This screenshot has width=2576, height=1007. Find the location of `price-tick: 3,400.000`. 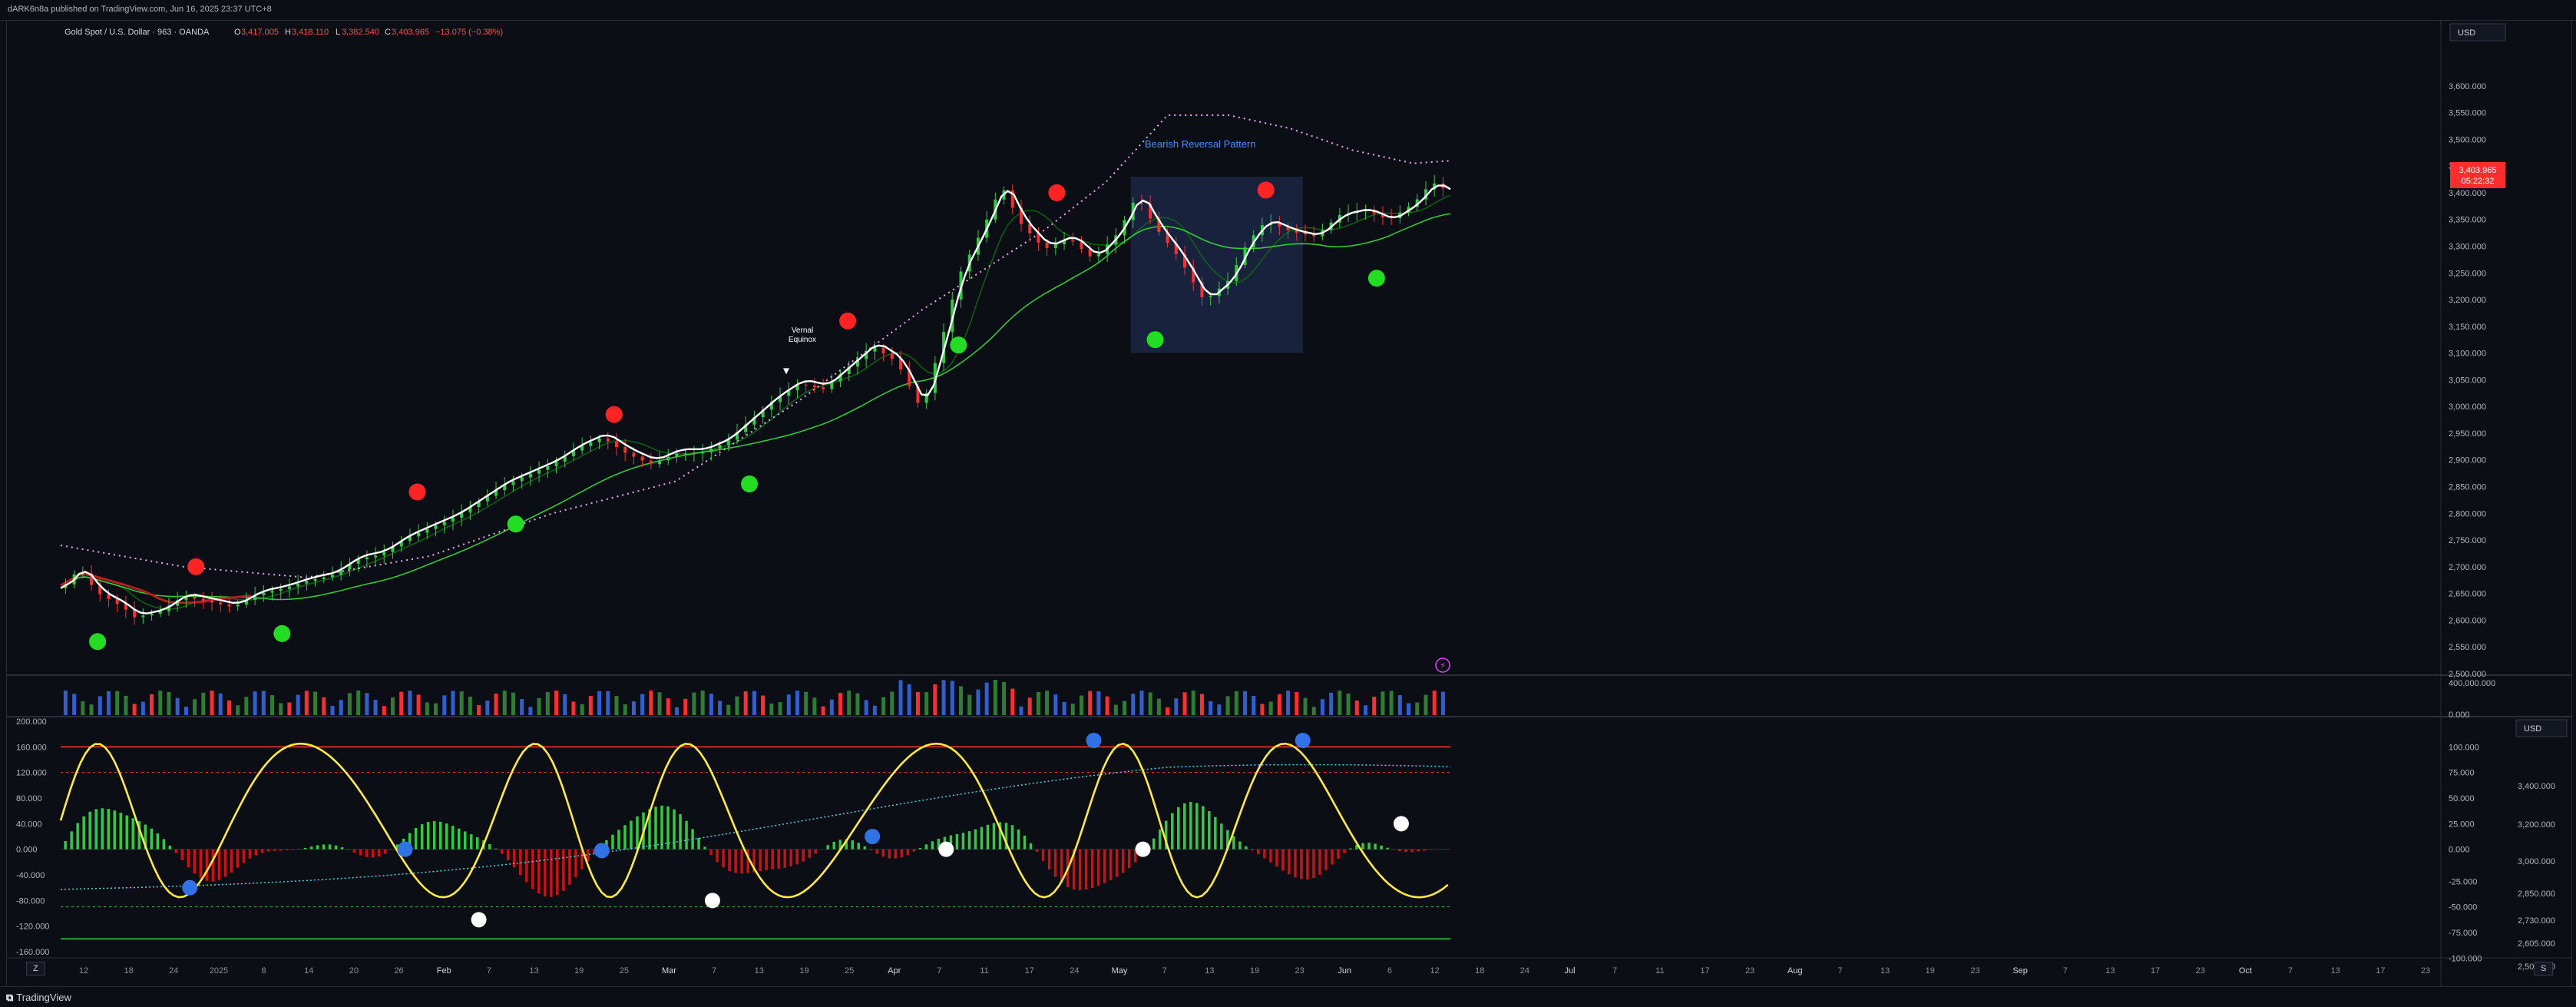

price-tick: 3,400.000 is located at coordinates (2467, 193).